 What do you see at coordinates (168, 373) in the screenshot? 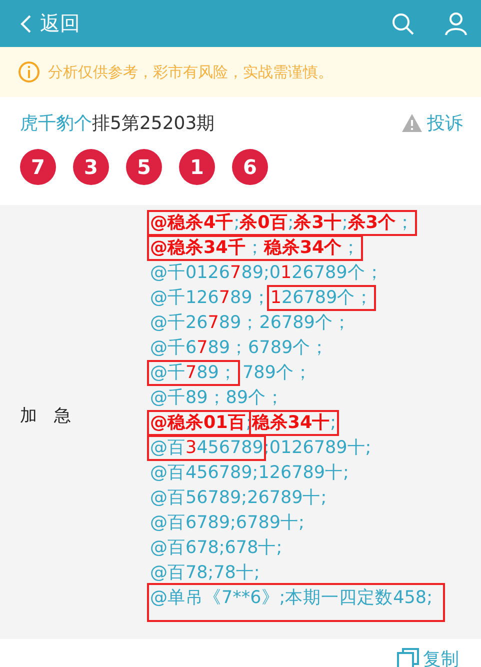
I see `tip-text: @千` at bounding box center [168, 373].